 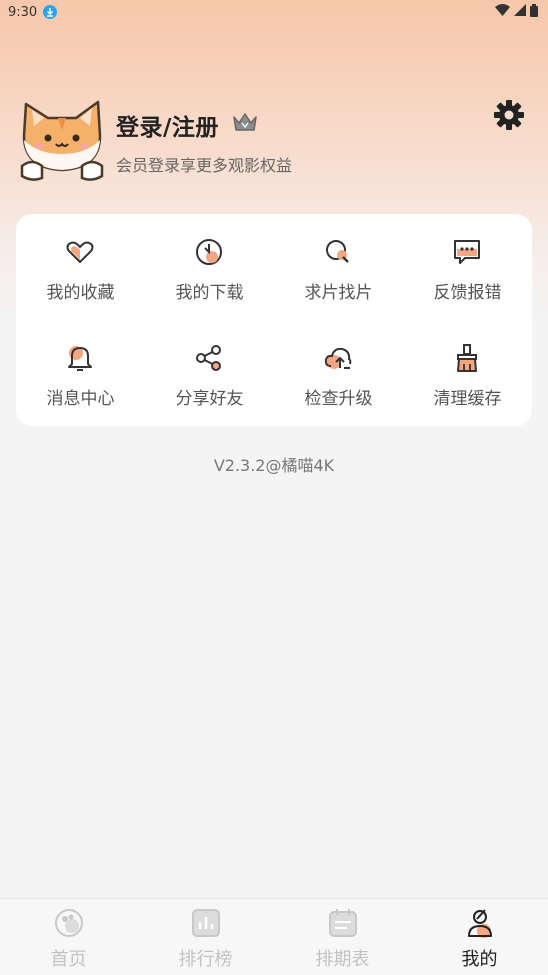 What do you see at coordinates (343, 923) in the screenshot?
I see `calendar-icon` at bounding box center [343, 923].